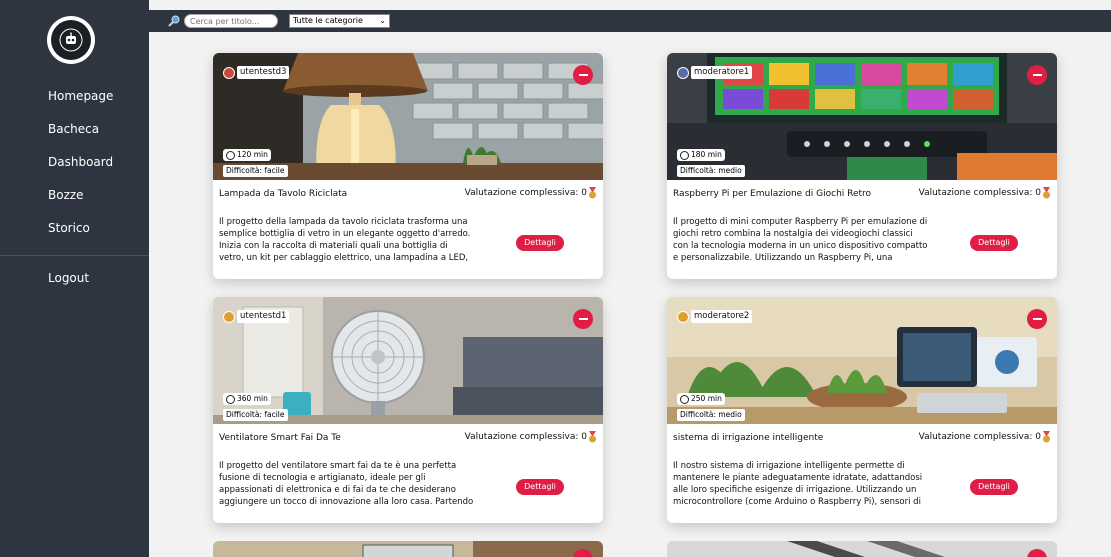 This screenshot has height=557, width=1111. Describe the element at coordinates (748, 438) in the screenshot. I see `project-title: sistema di irrigazione intelligente` at that location.